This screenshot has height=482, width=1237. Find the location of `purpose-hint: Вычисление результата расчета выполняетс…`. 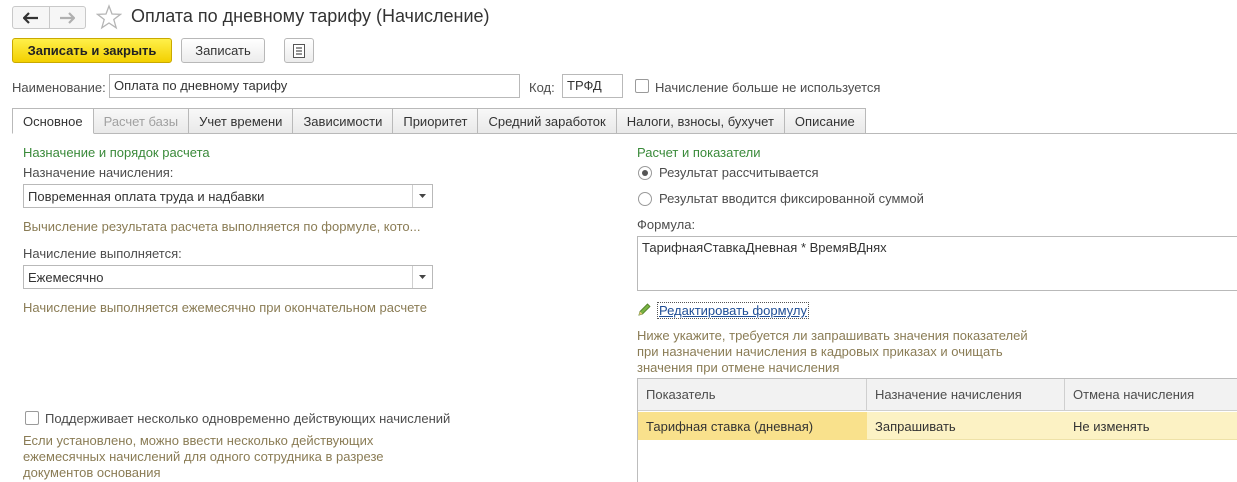

purpose-hint: Вычисление результата расчета выполняетс… is located at coordinates (221, 227).